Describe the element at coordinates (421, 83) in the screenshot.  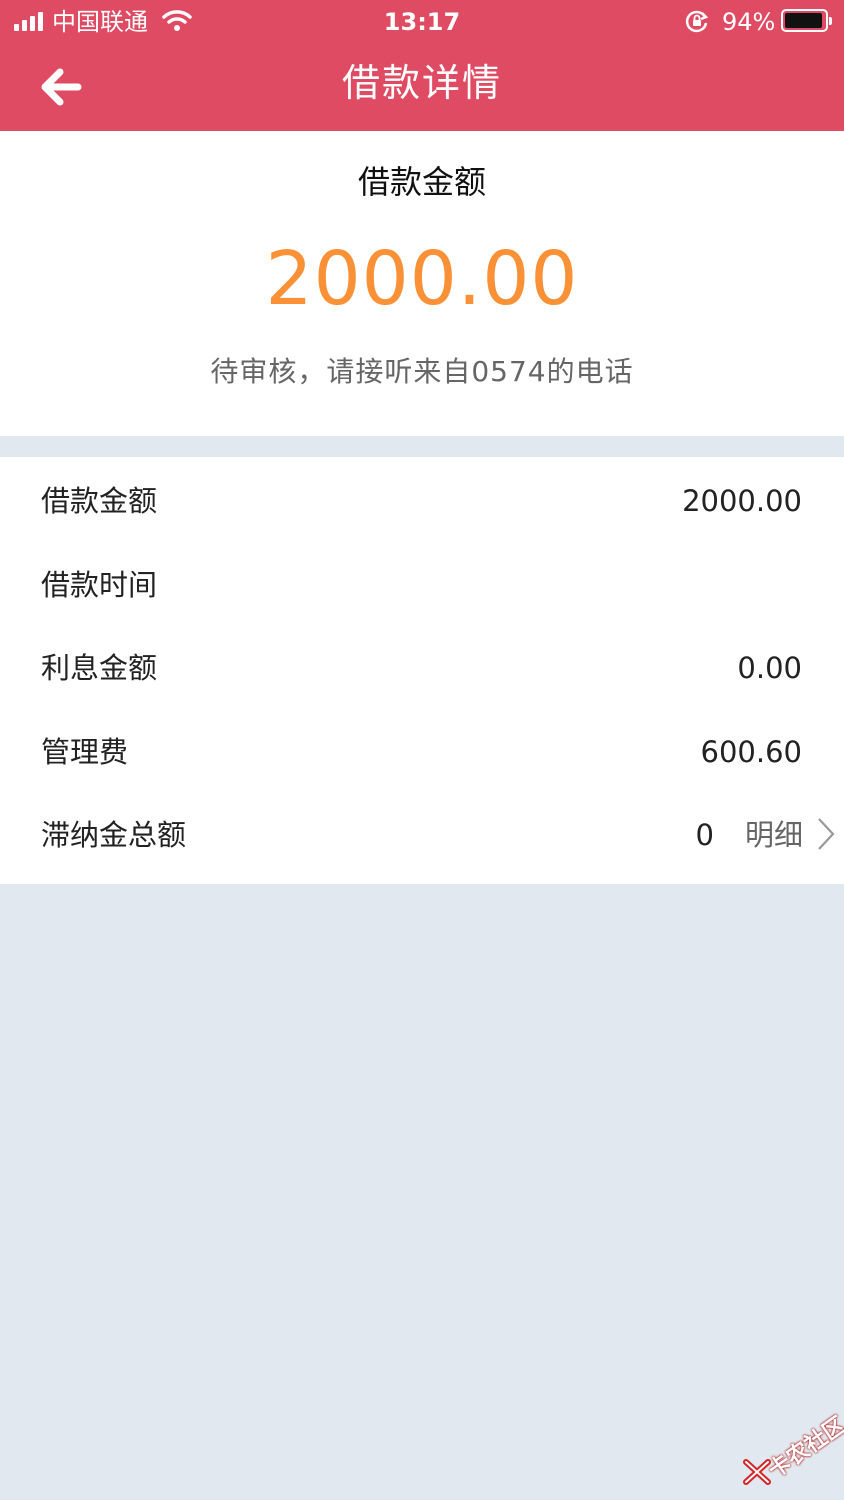
I see `page-title: 借款详情` at that location.